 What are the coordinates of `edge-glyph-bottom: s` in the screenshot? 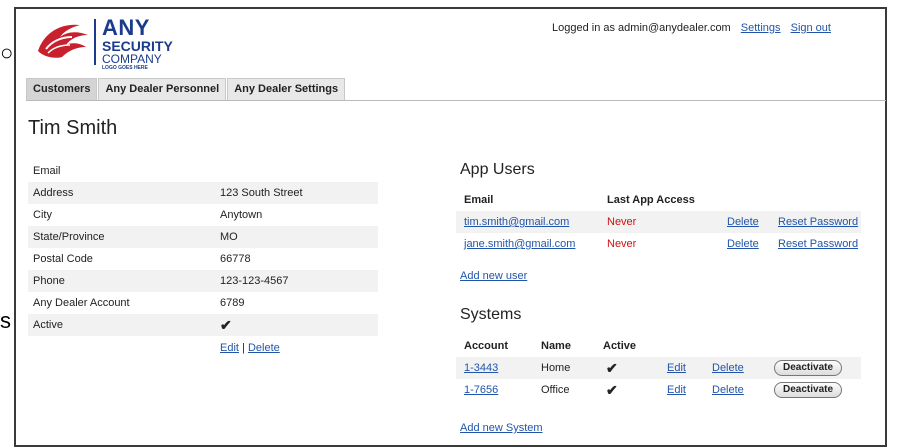 It's located at (5, 320).